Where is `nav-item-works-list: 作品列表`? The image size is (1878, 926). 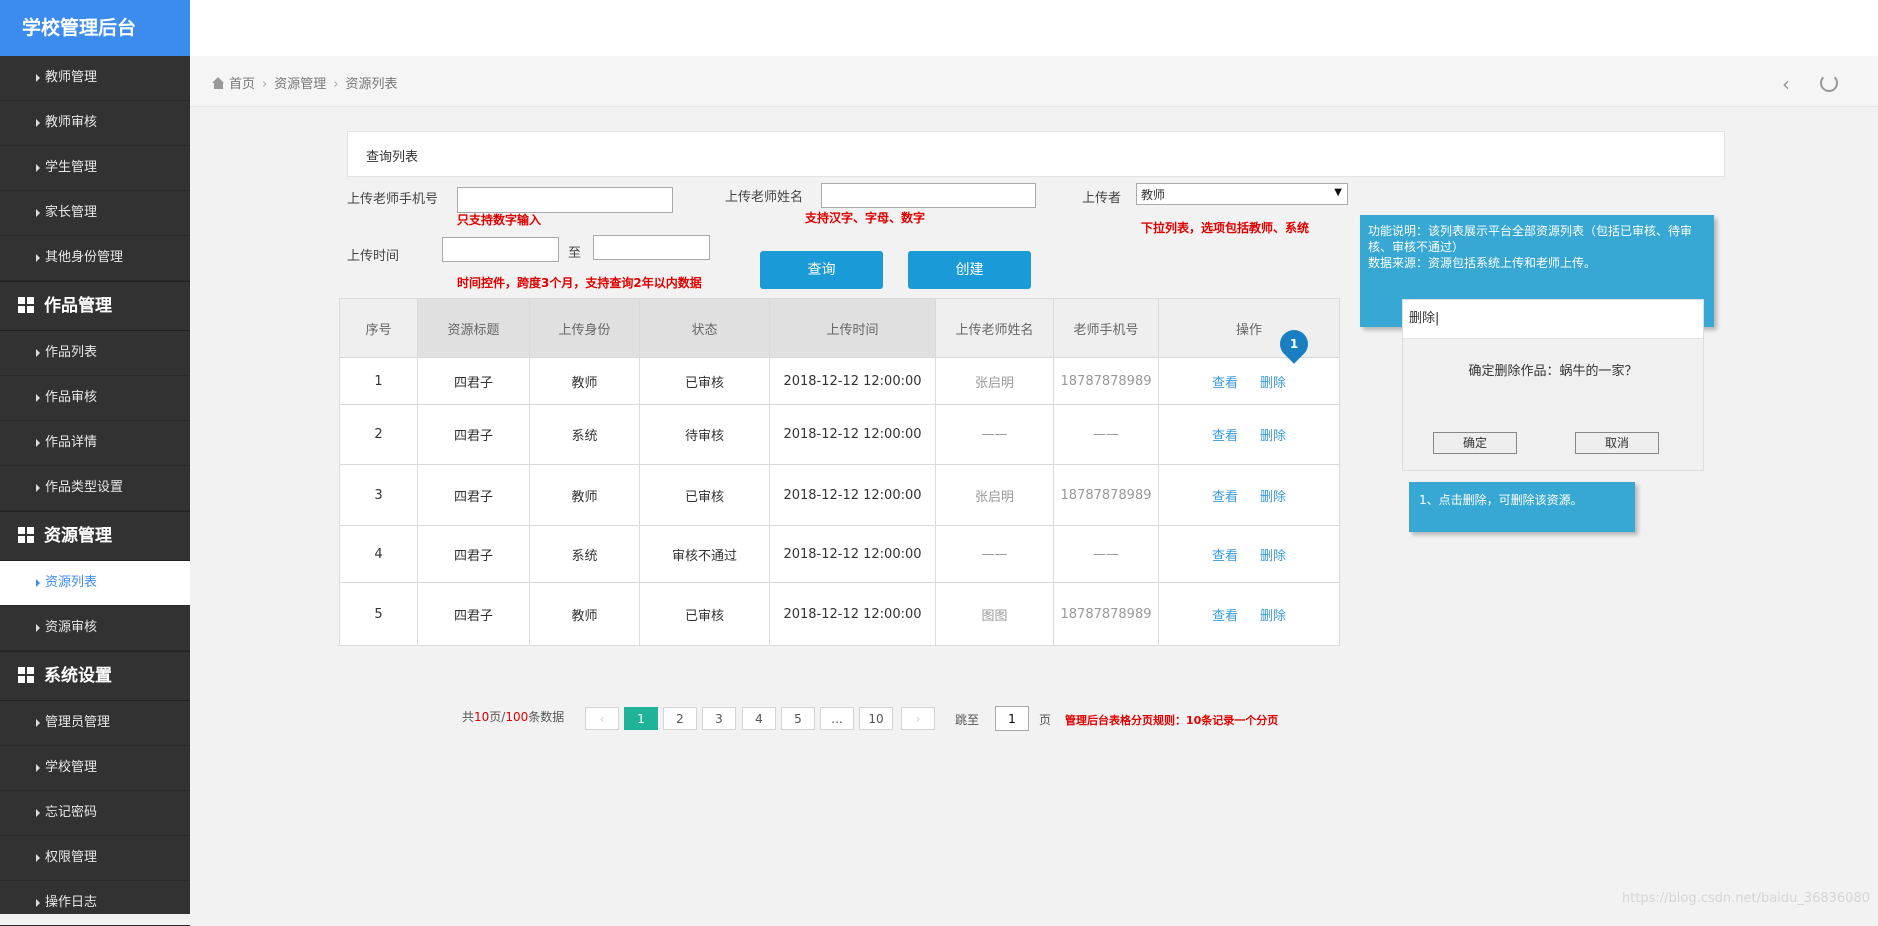
nav-item-works-list: 作品列表 is located at coordinates (95, 353).